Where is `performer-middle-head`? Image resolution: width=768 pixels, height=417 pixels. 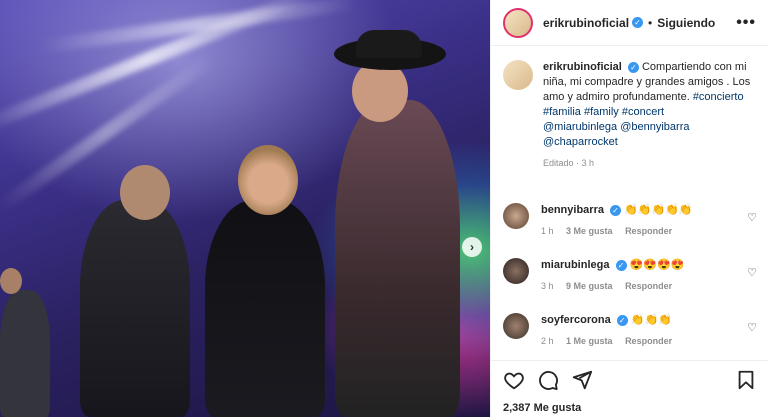 performer-middle-head is located at coordinates (268, 180).